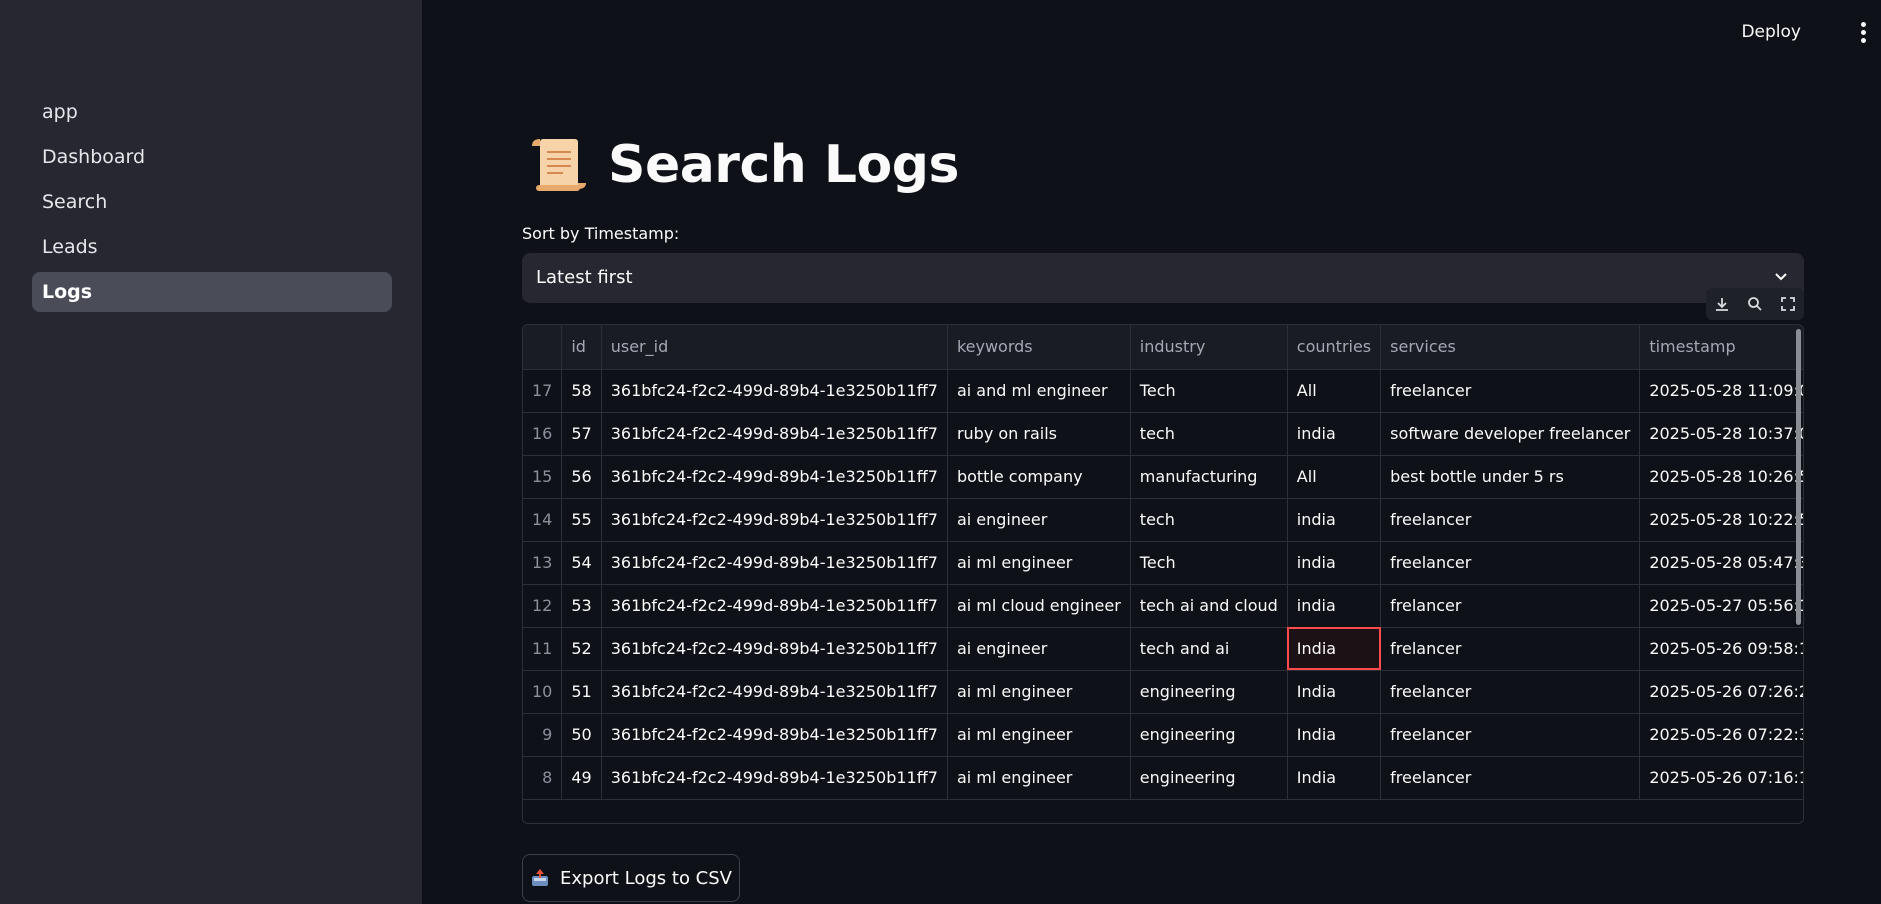  What do you see at coordinates (543, 692) in the screenshot?
I see `cell-row-index: 10` at bounding box center [543, 692].